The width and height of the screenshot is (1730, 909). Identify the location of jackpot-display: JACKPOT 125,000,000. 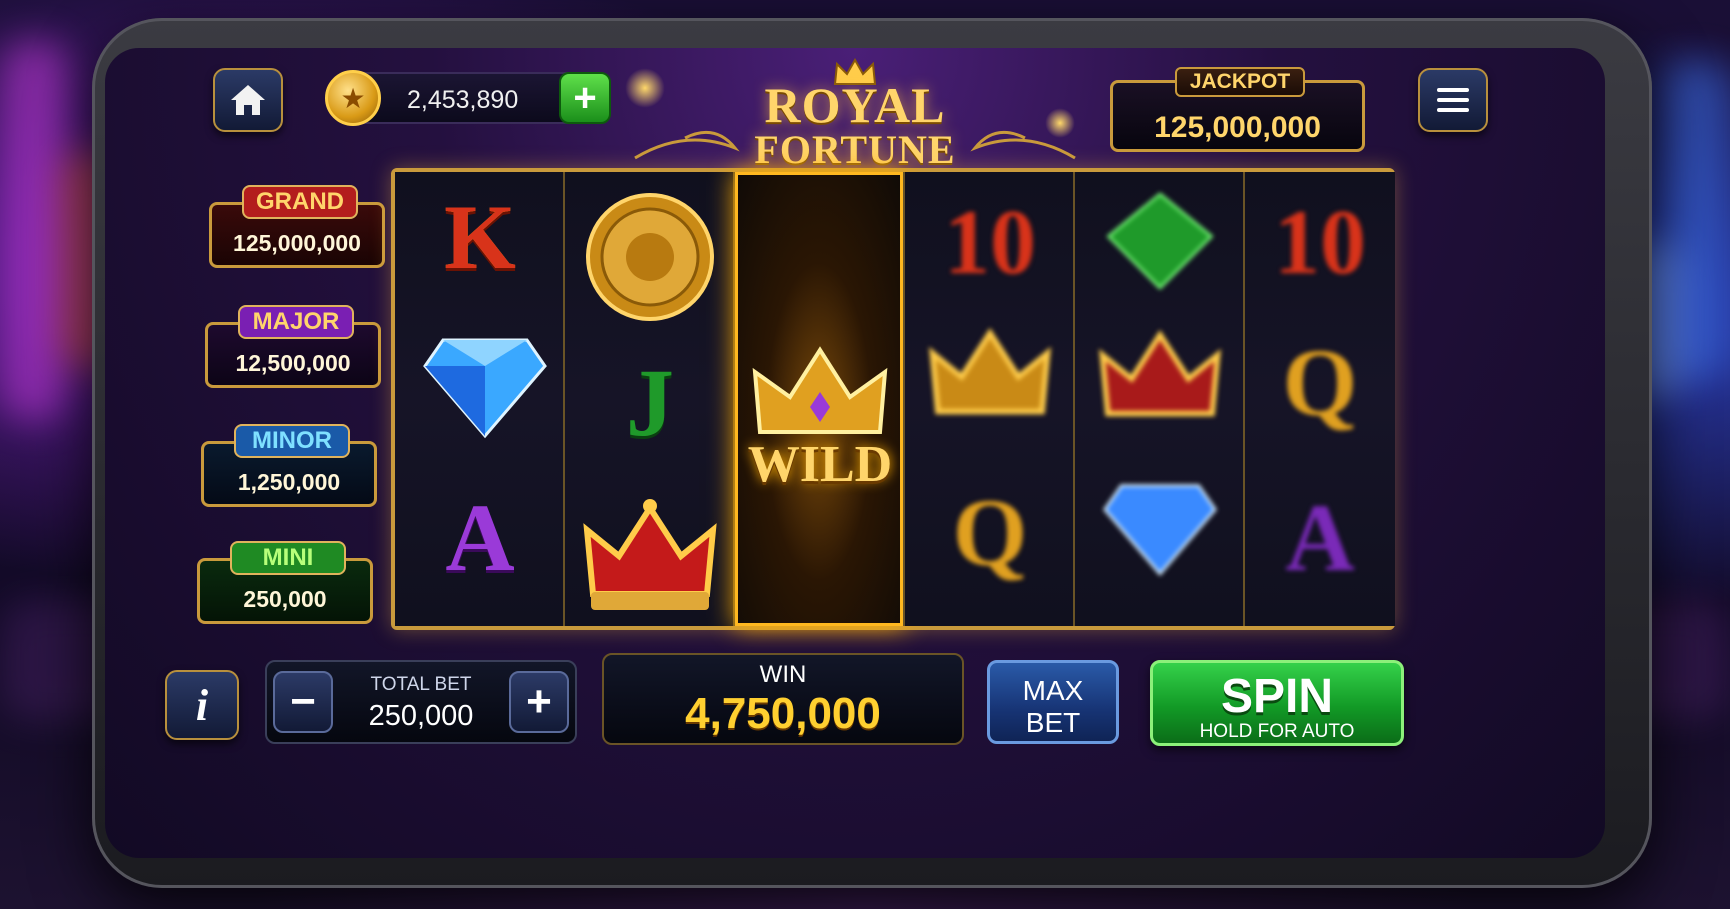
(1237, 109).